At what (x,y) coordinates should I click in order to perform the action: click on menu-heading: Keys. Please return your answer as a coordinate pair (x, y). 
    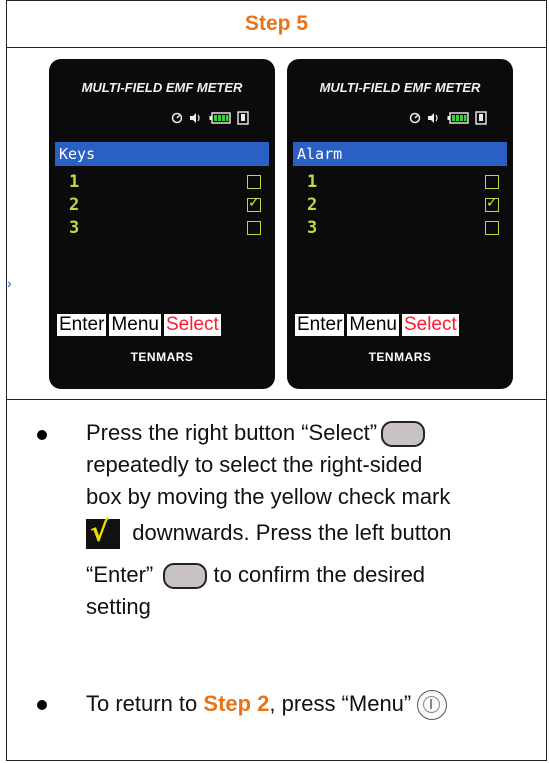
    Looking at the image, I should click on (162, 154).